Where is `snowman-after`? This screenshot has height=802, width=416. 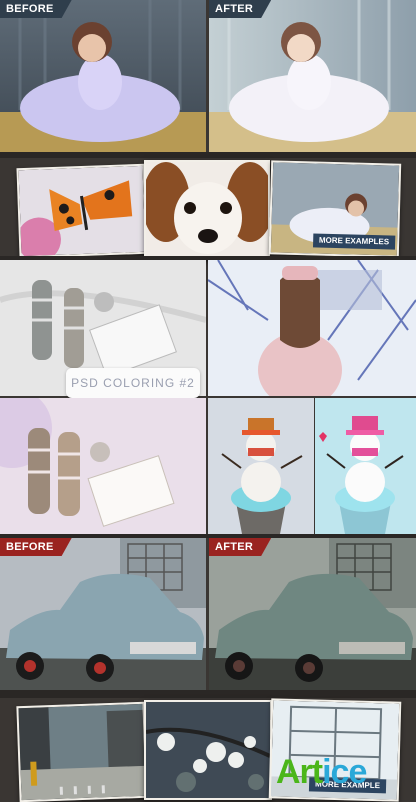
snowman-after is located at coordinates (365, 466).